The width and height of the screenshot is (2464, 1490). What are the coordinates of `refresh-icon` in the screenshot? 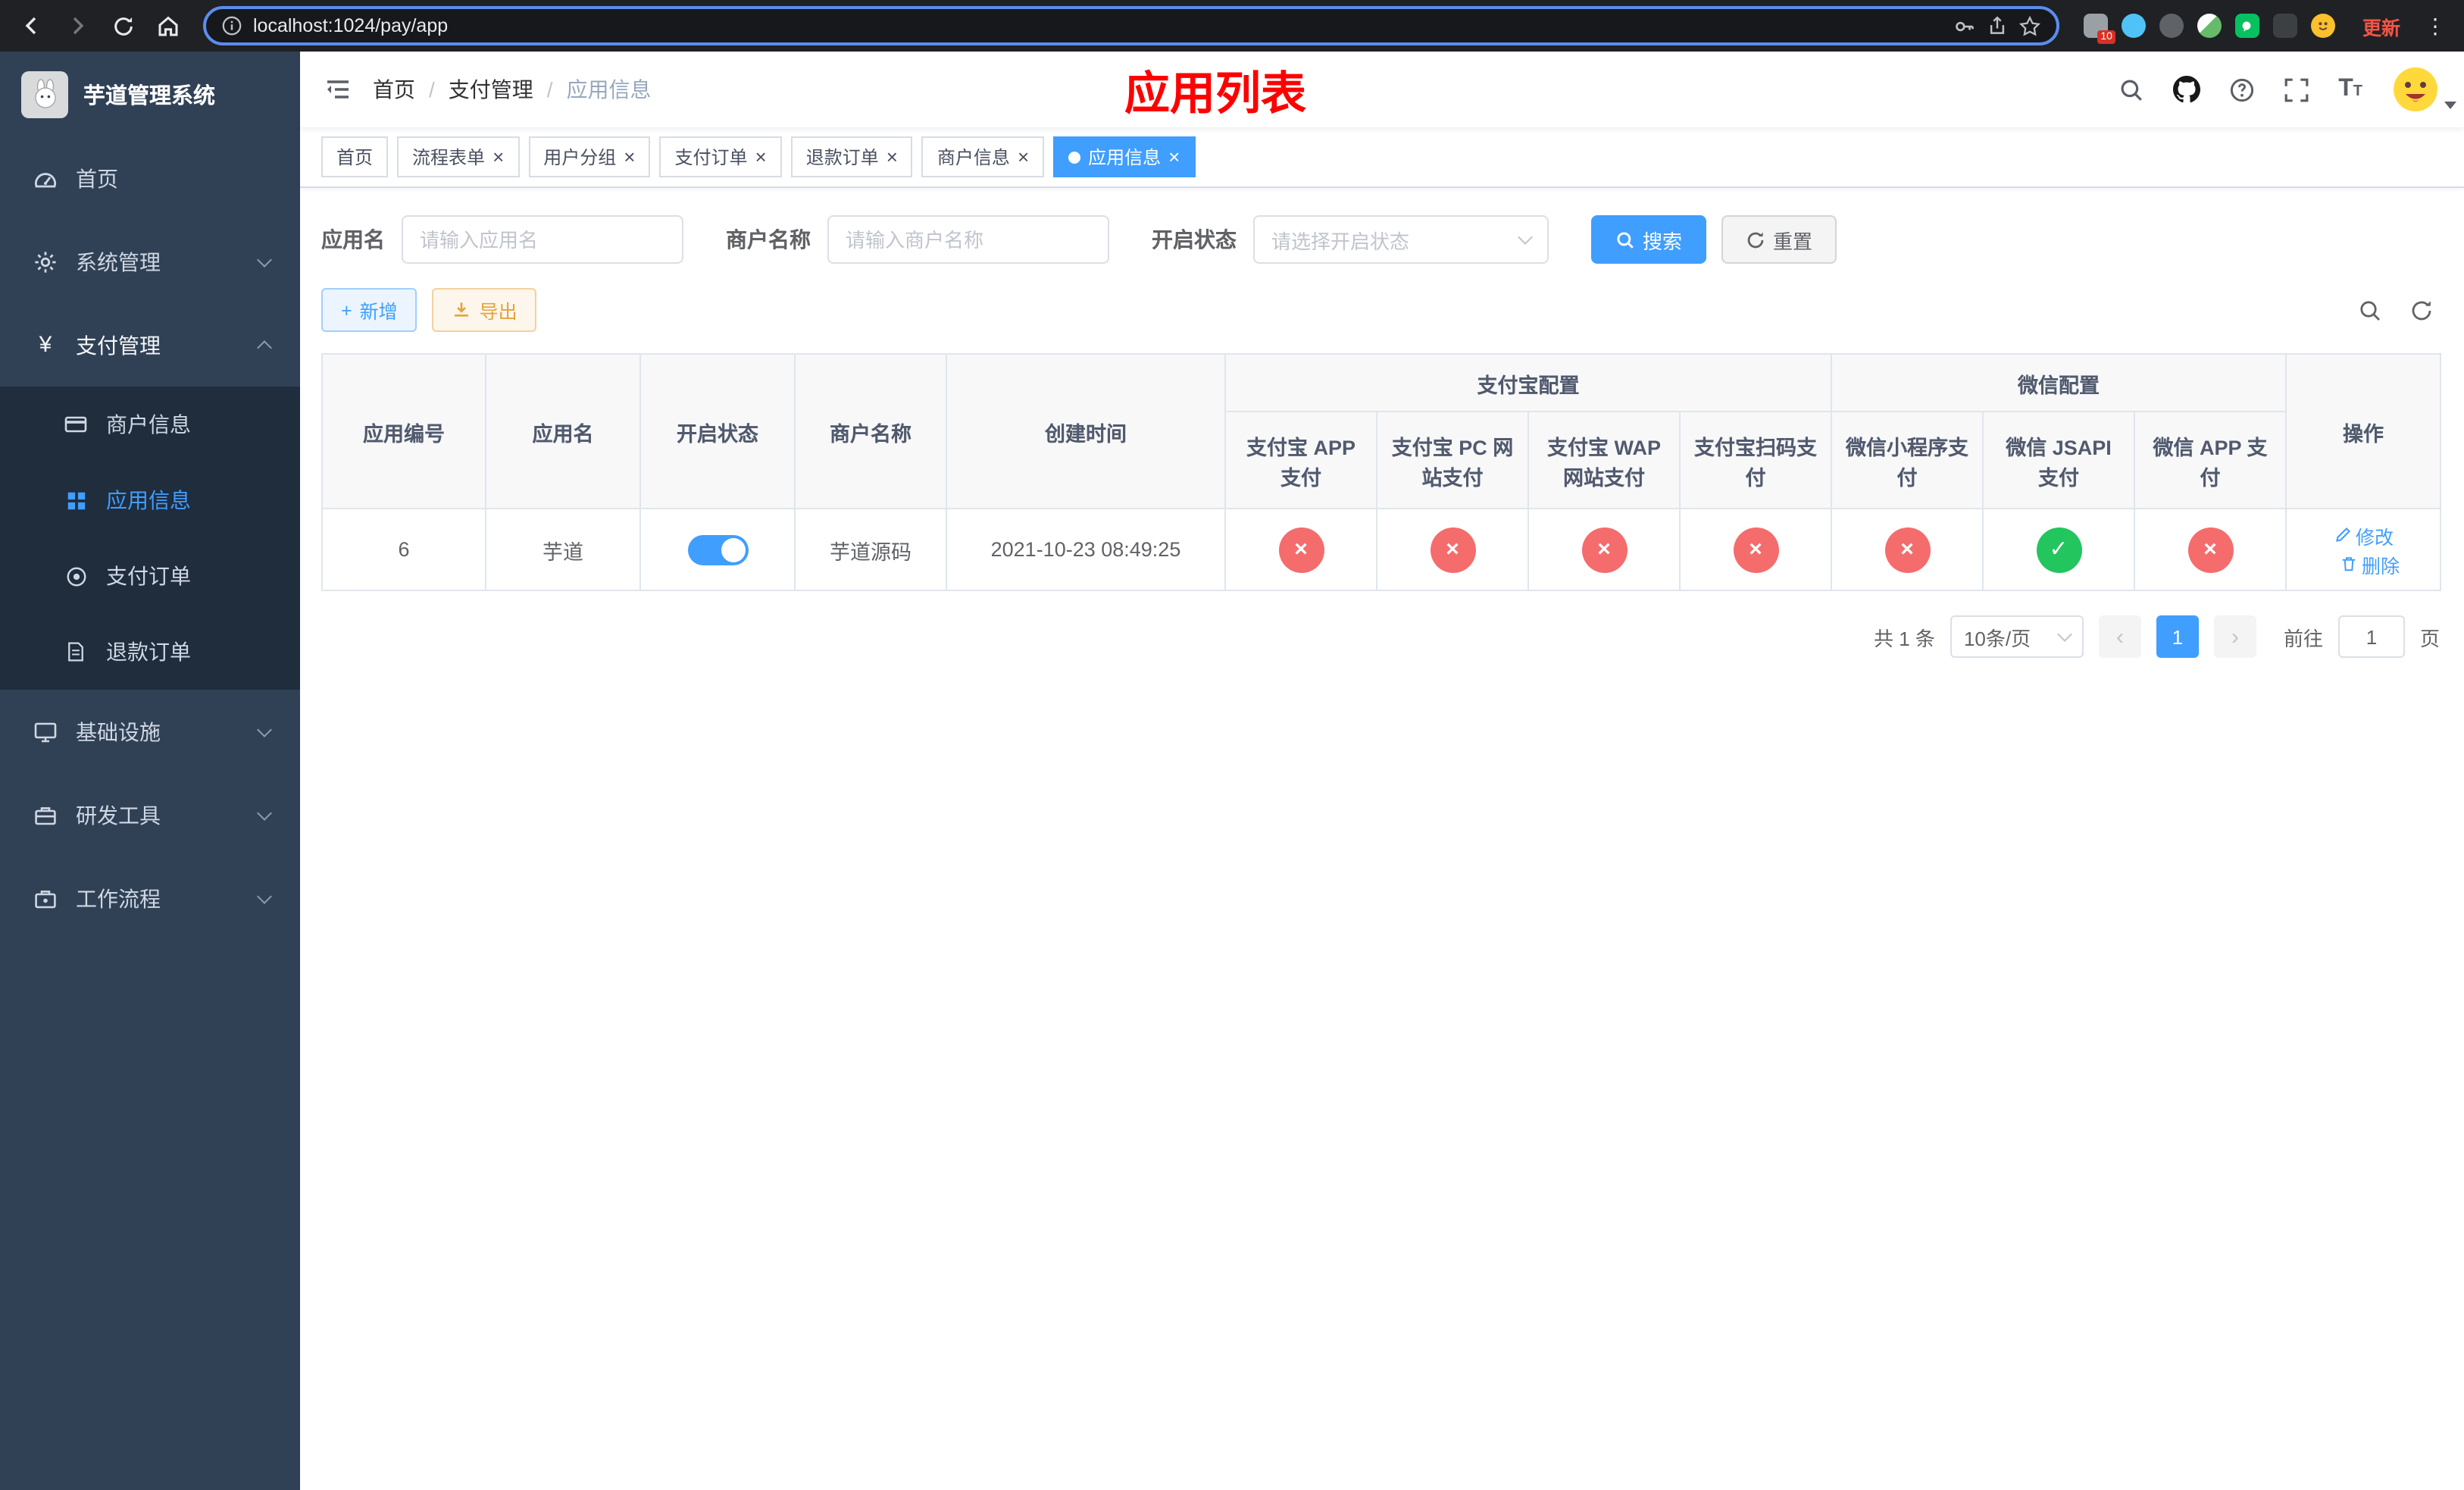 It's located at (2421, 310).